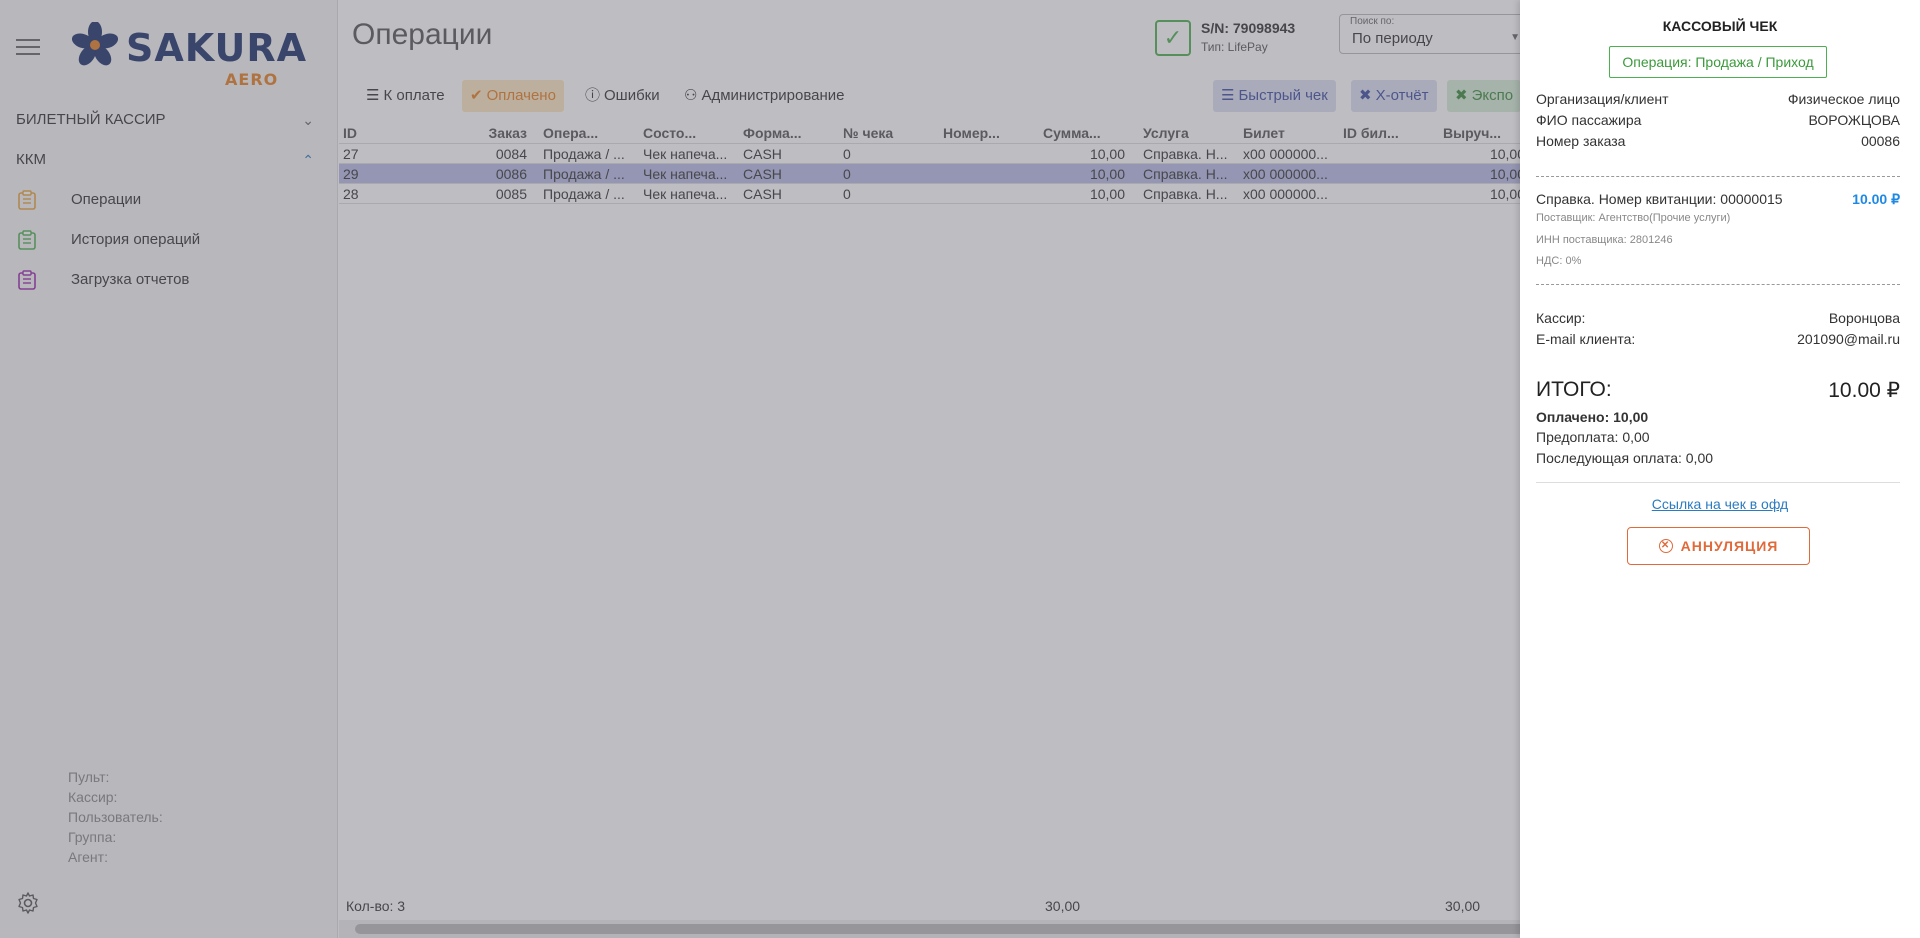 Image resolution: width=1920 pixels, height=938 pixels. What do you see at coordinates (1864, 318) in the screenshot?
I see `cashier-value: Воронцова` at bounding box center [1864, 318].